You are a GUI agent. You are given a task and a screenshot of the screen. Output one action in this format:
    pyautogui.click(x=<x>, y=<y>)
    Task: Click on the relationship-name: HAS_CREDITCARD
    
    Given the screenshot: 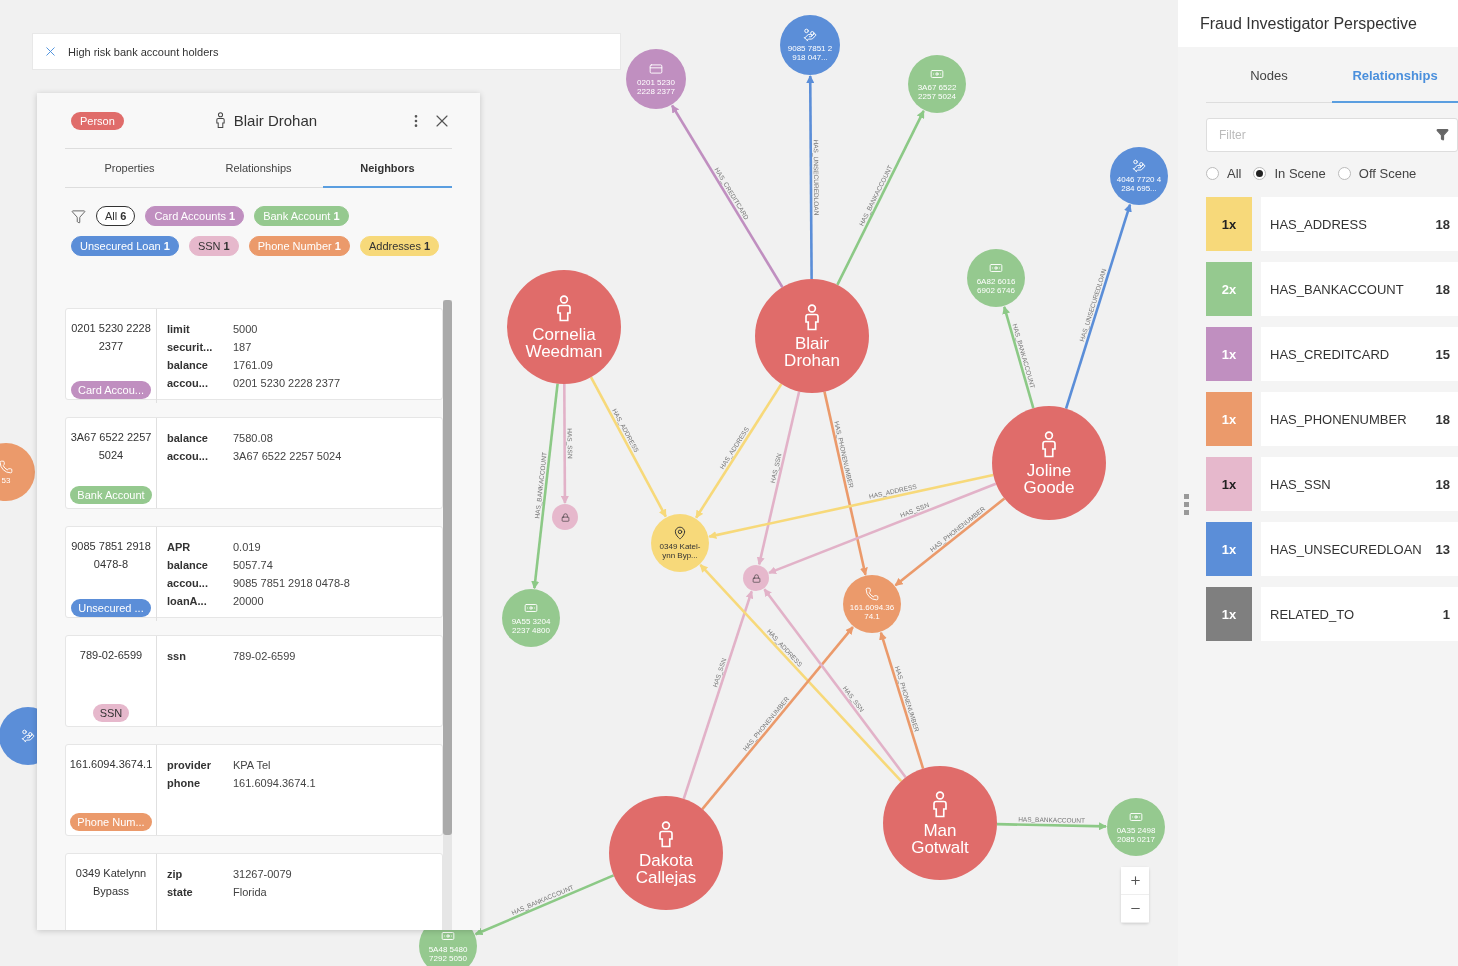 What is the action you would take?
    pyautogui.click(x=1330, y=354)
    